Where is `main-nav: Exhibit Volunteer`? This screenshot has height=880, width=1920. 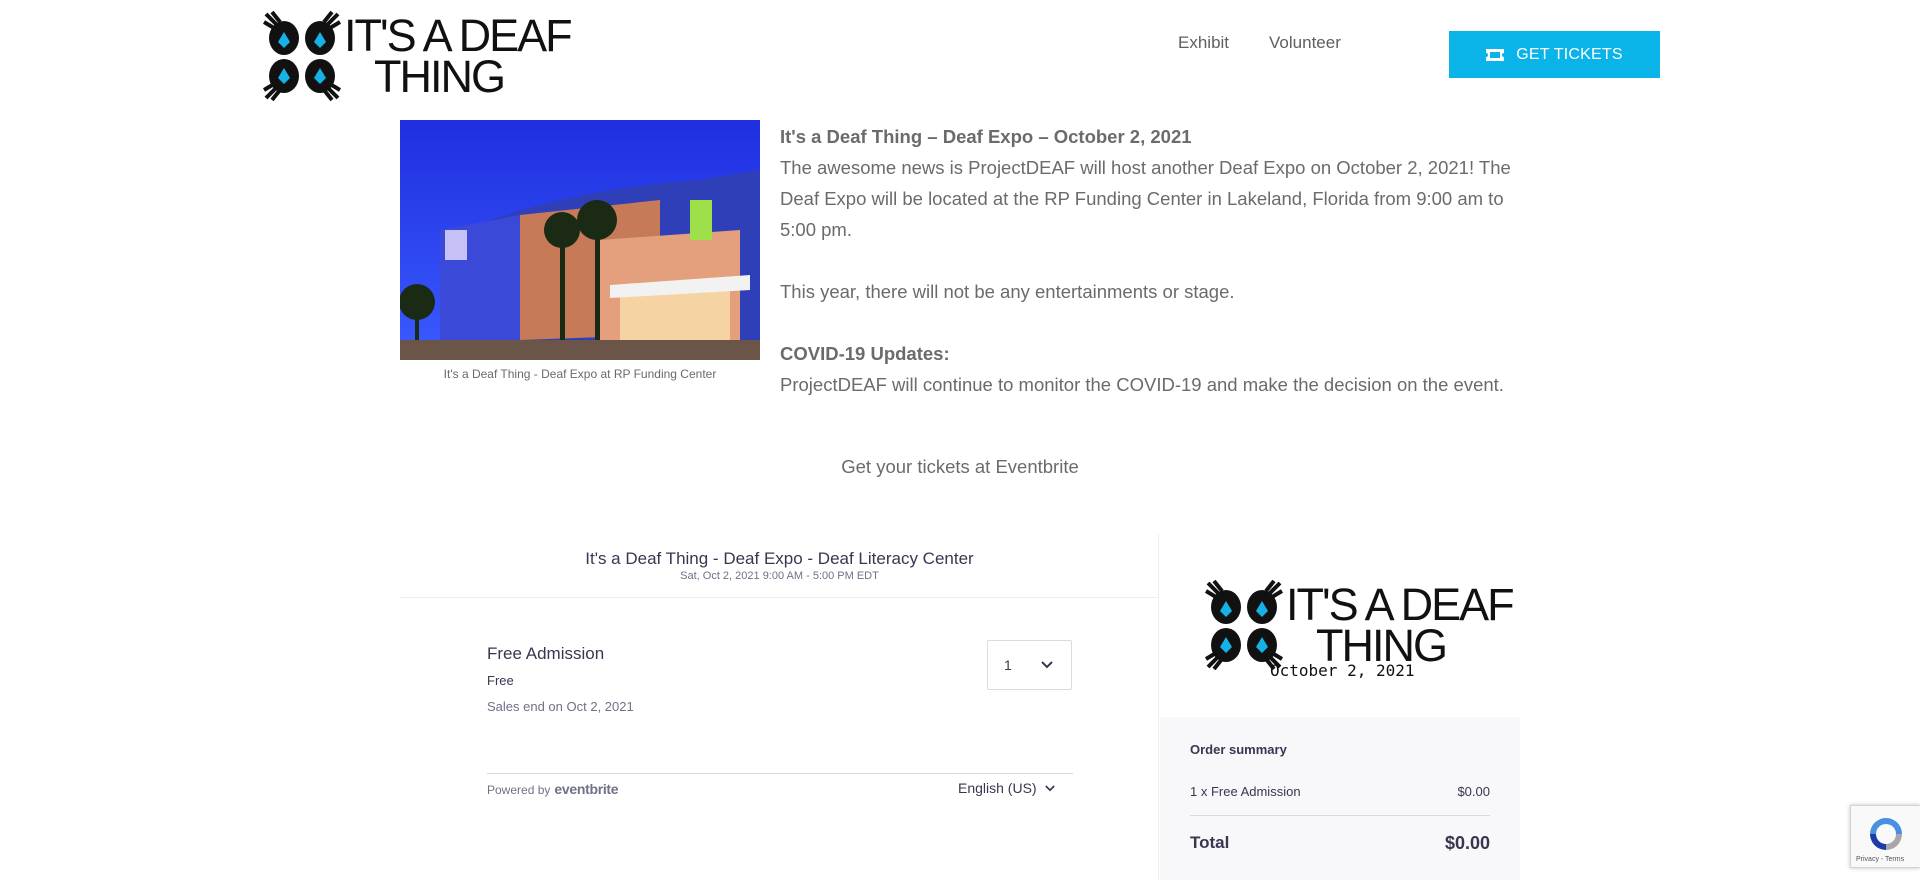
main-nav: Exhibit Volunteer is located at coordinates (1259, 43).